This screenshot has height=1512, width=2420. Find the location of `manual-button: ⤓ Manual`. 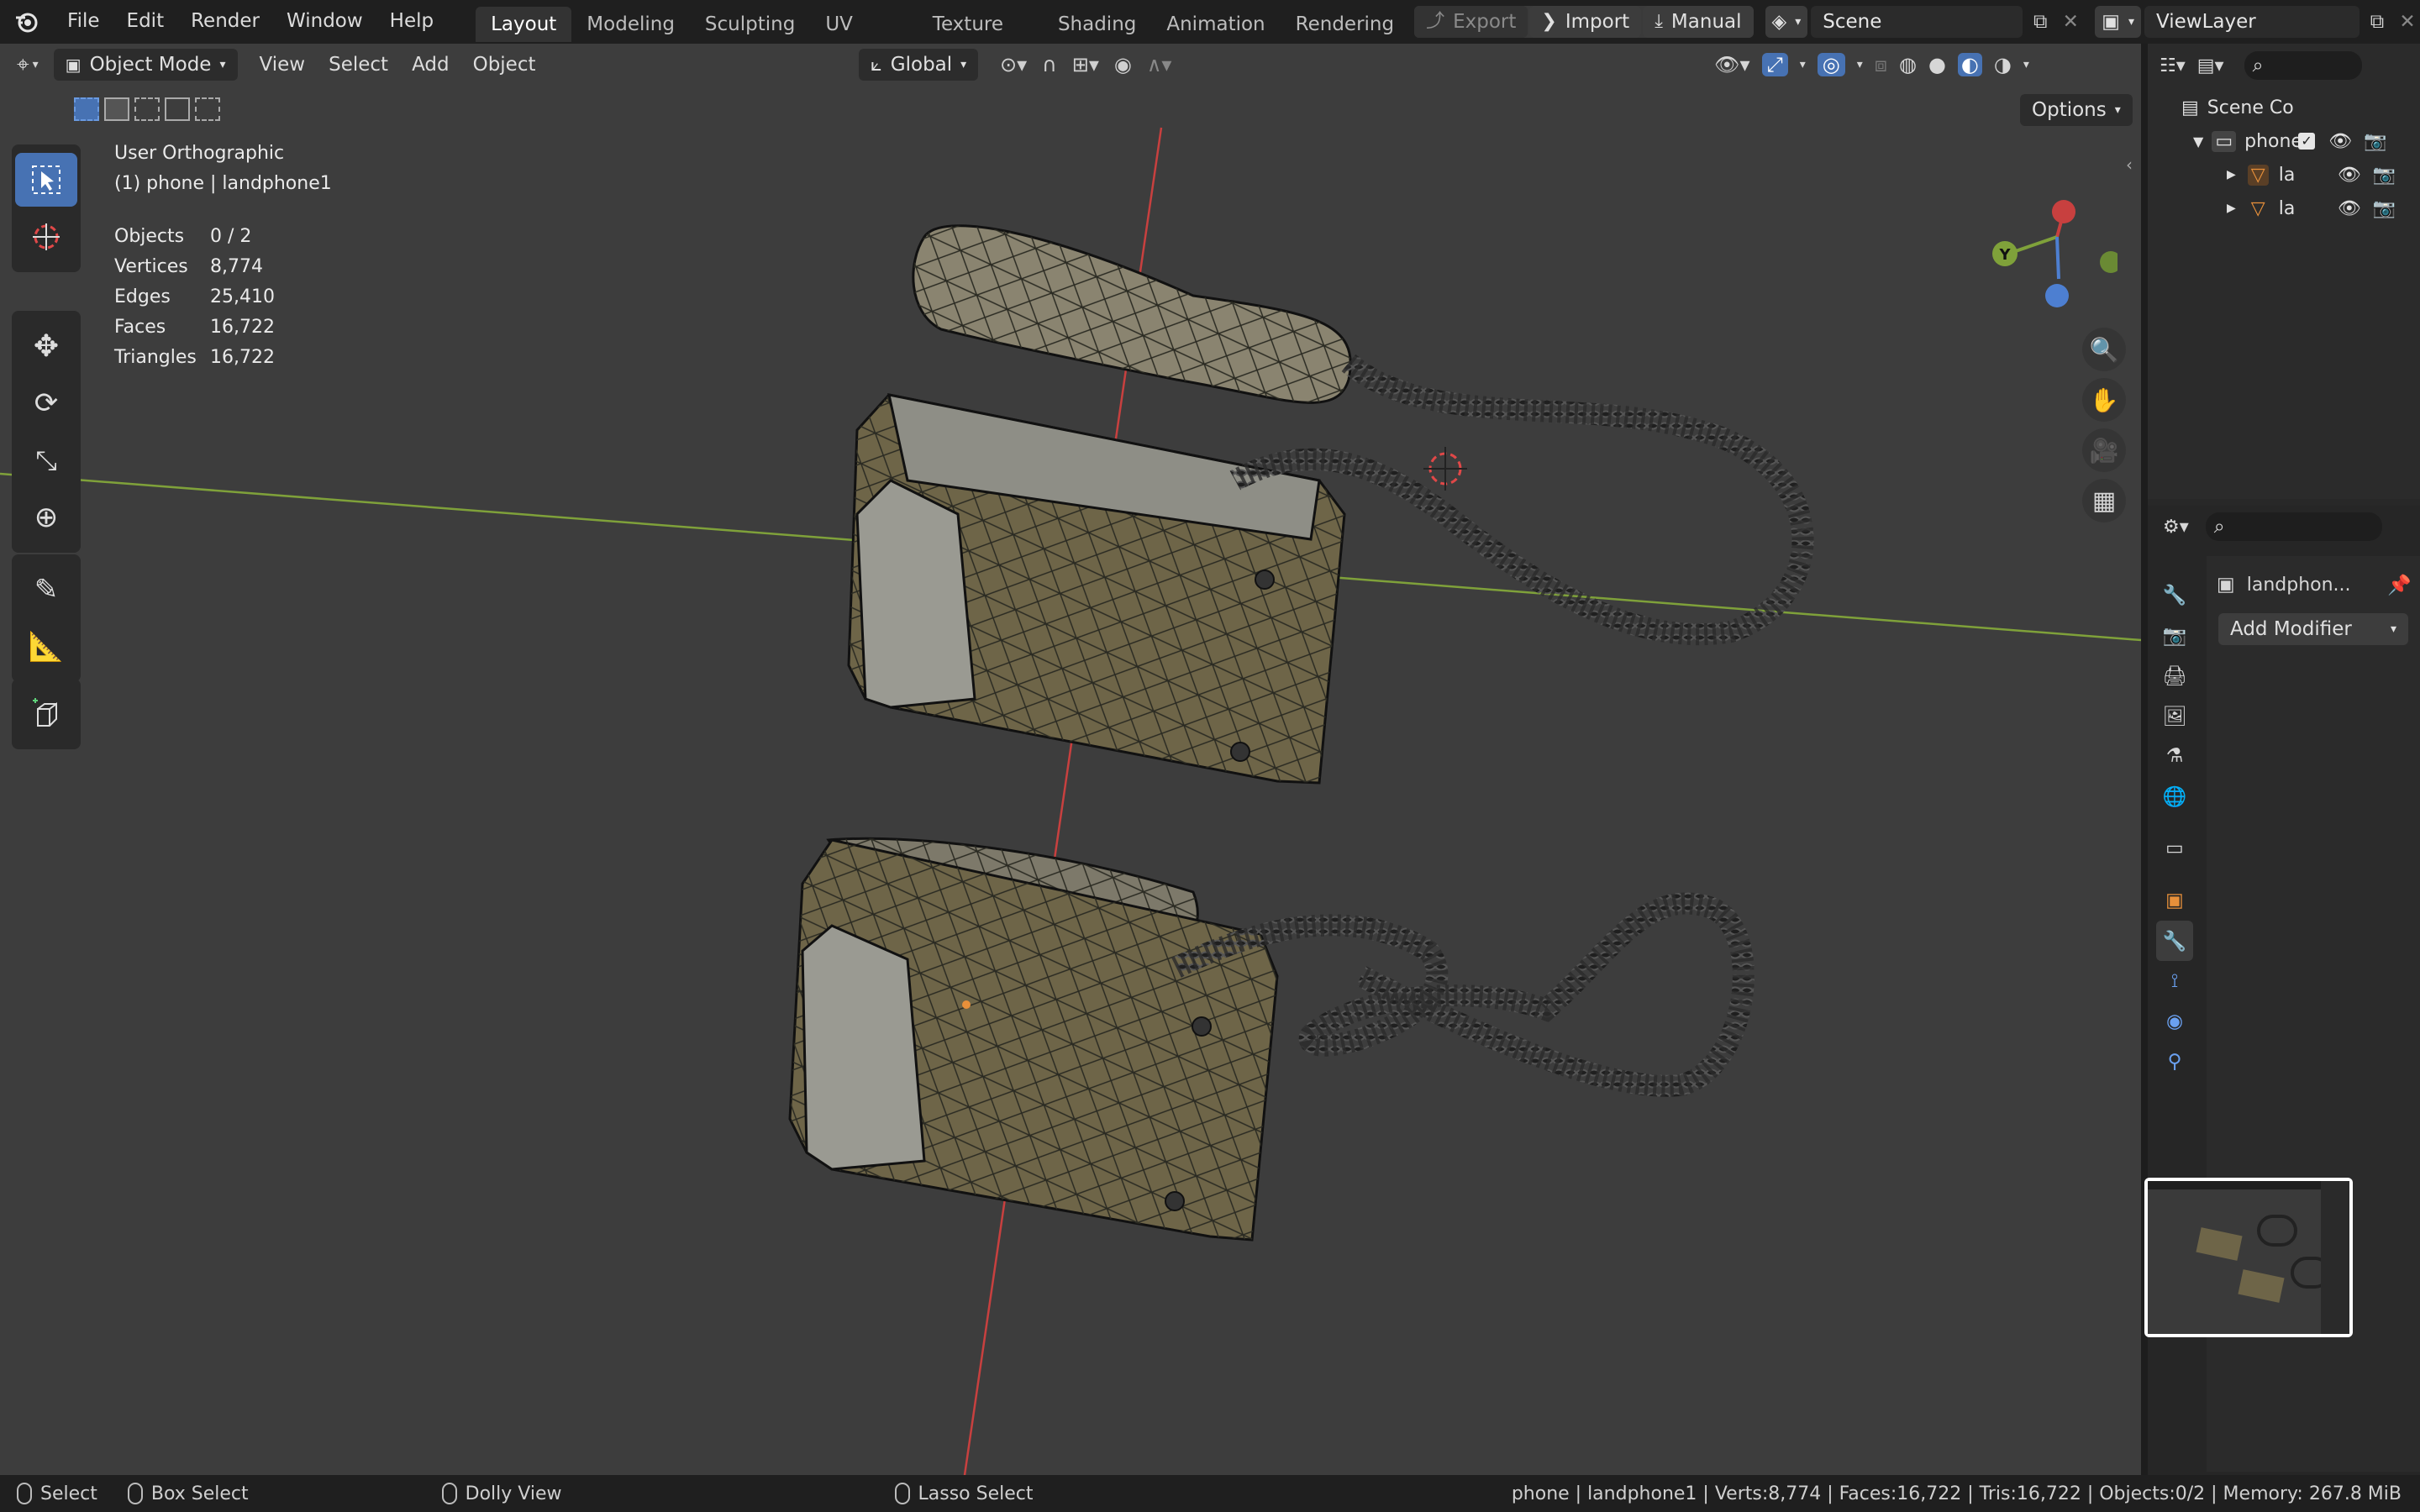

manual-button: ⤓ Manual is located at coordinates (1698, 22).